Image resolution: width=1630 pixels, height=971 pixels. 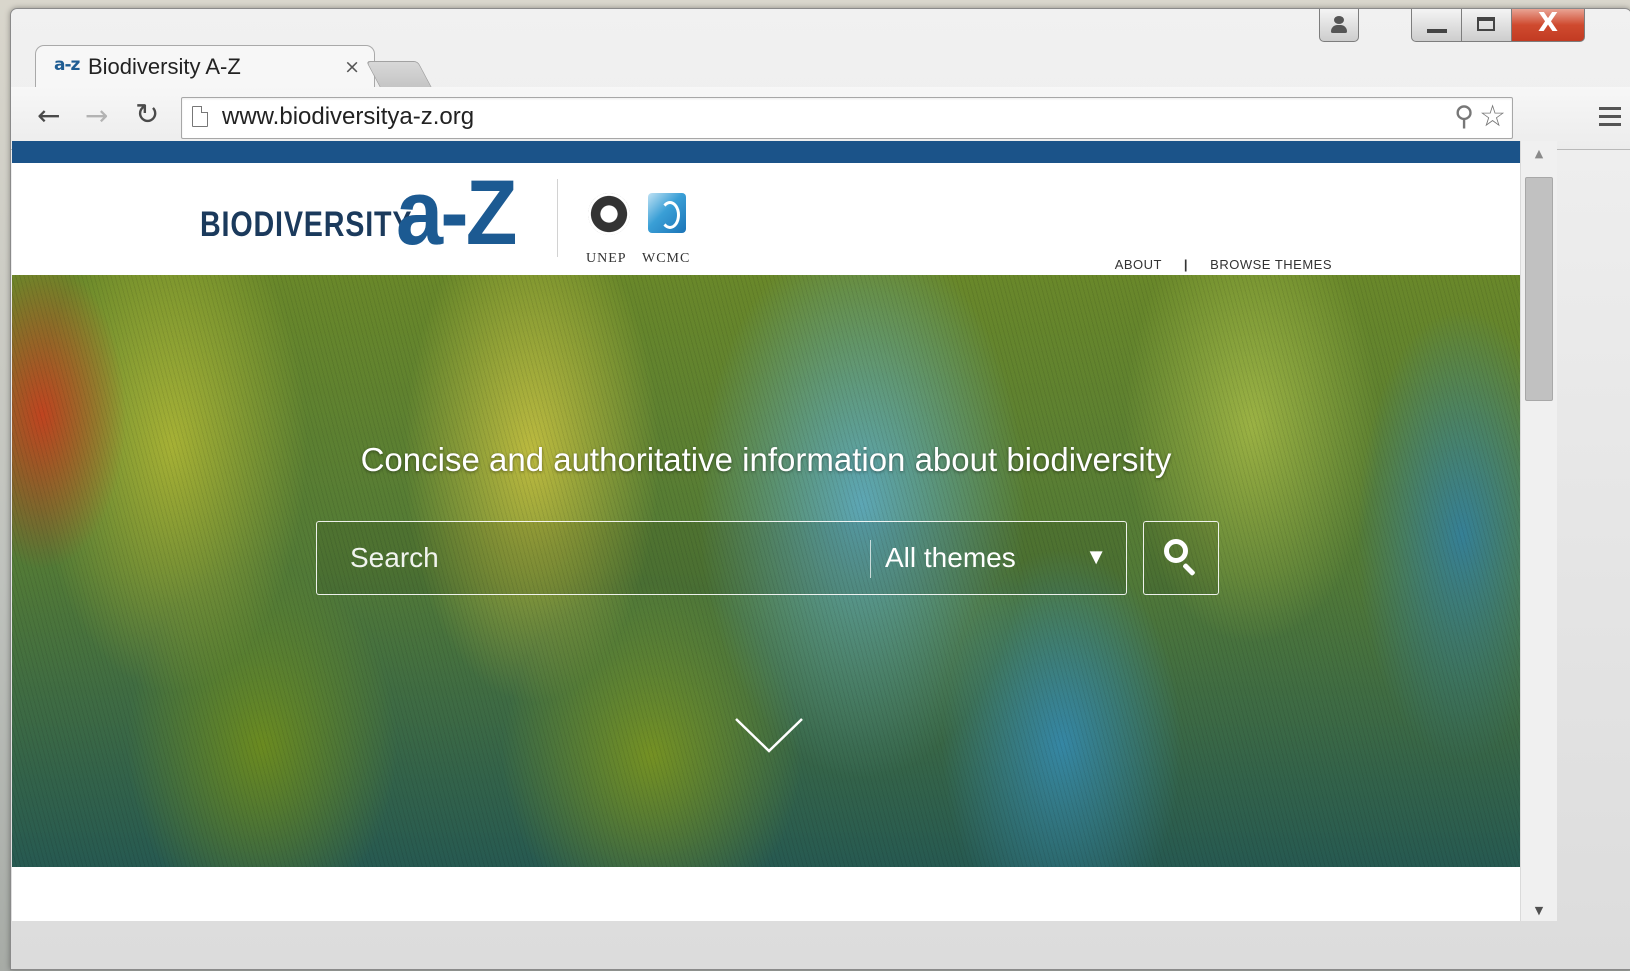 What do you see at coordinates (870, 559) in the screenshot?
I see `search-divider` at bounding box center [870, 559].